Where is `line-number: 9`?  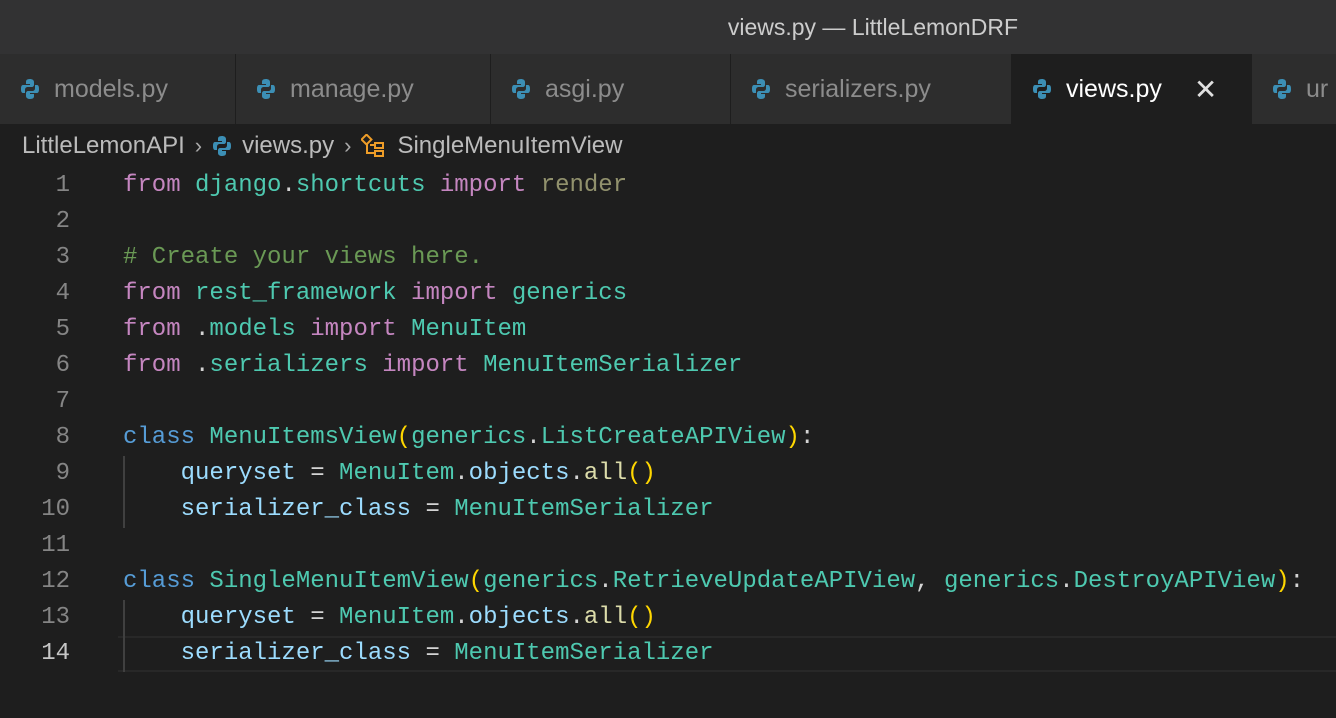
line-number: 9 is located at coordinates (62, 473).